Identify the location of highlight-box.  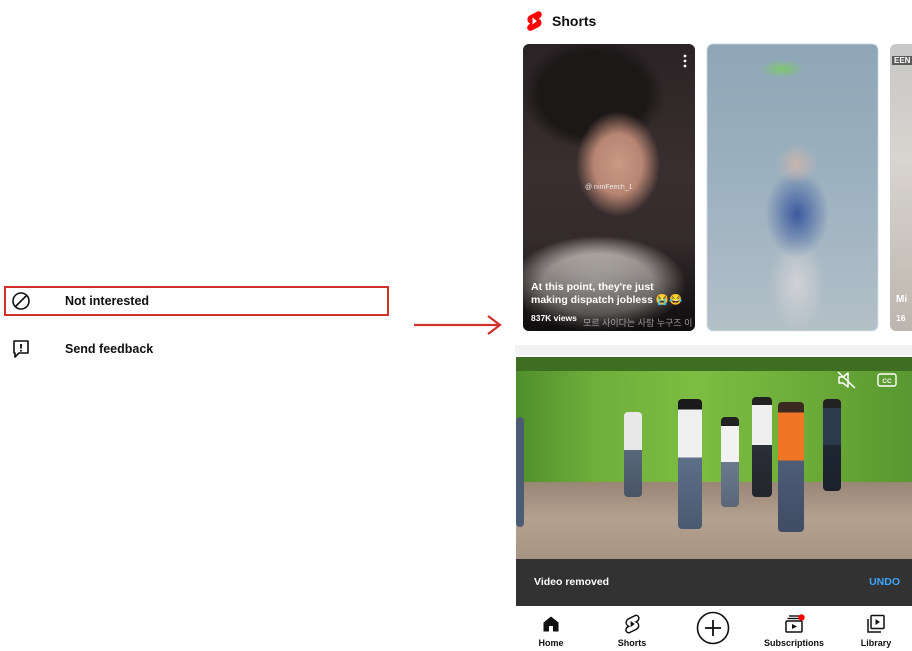
(196, 301).